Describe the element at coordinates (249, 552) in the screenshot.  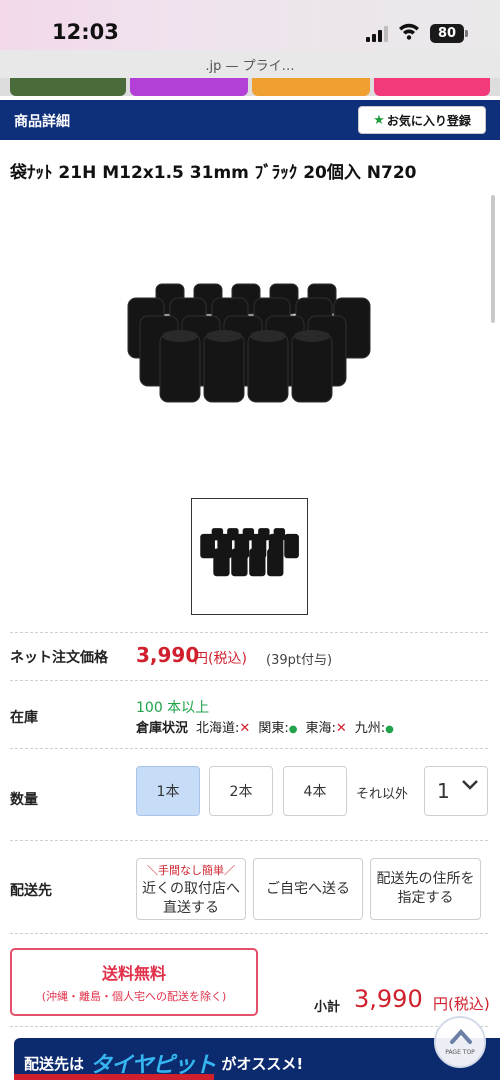
I see `thumbnail-image` at that location.